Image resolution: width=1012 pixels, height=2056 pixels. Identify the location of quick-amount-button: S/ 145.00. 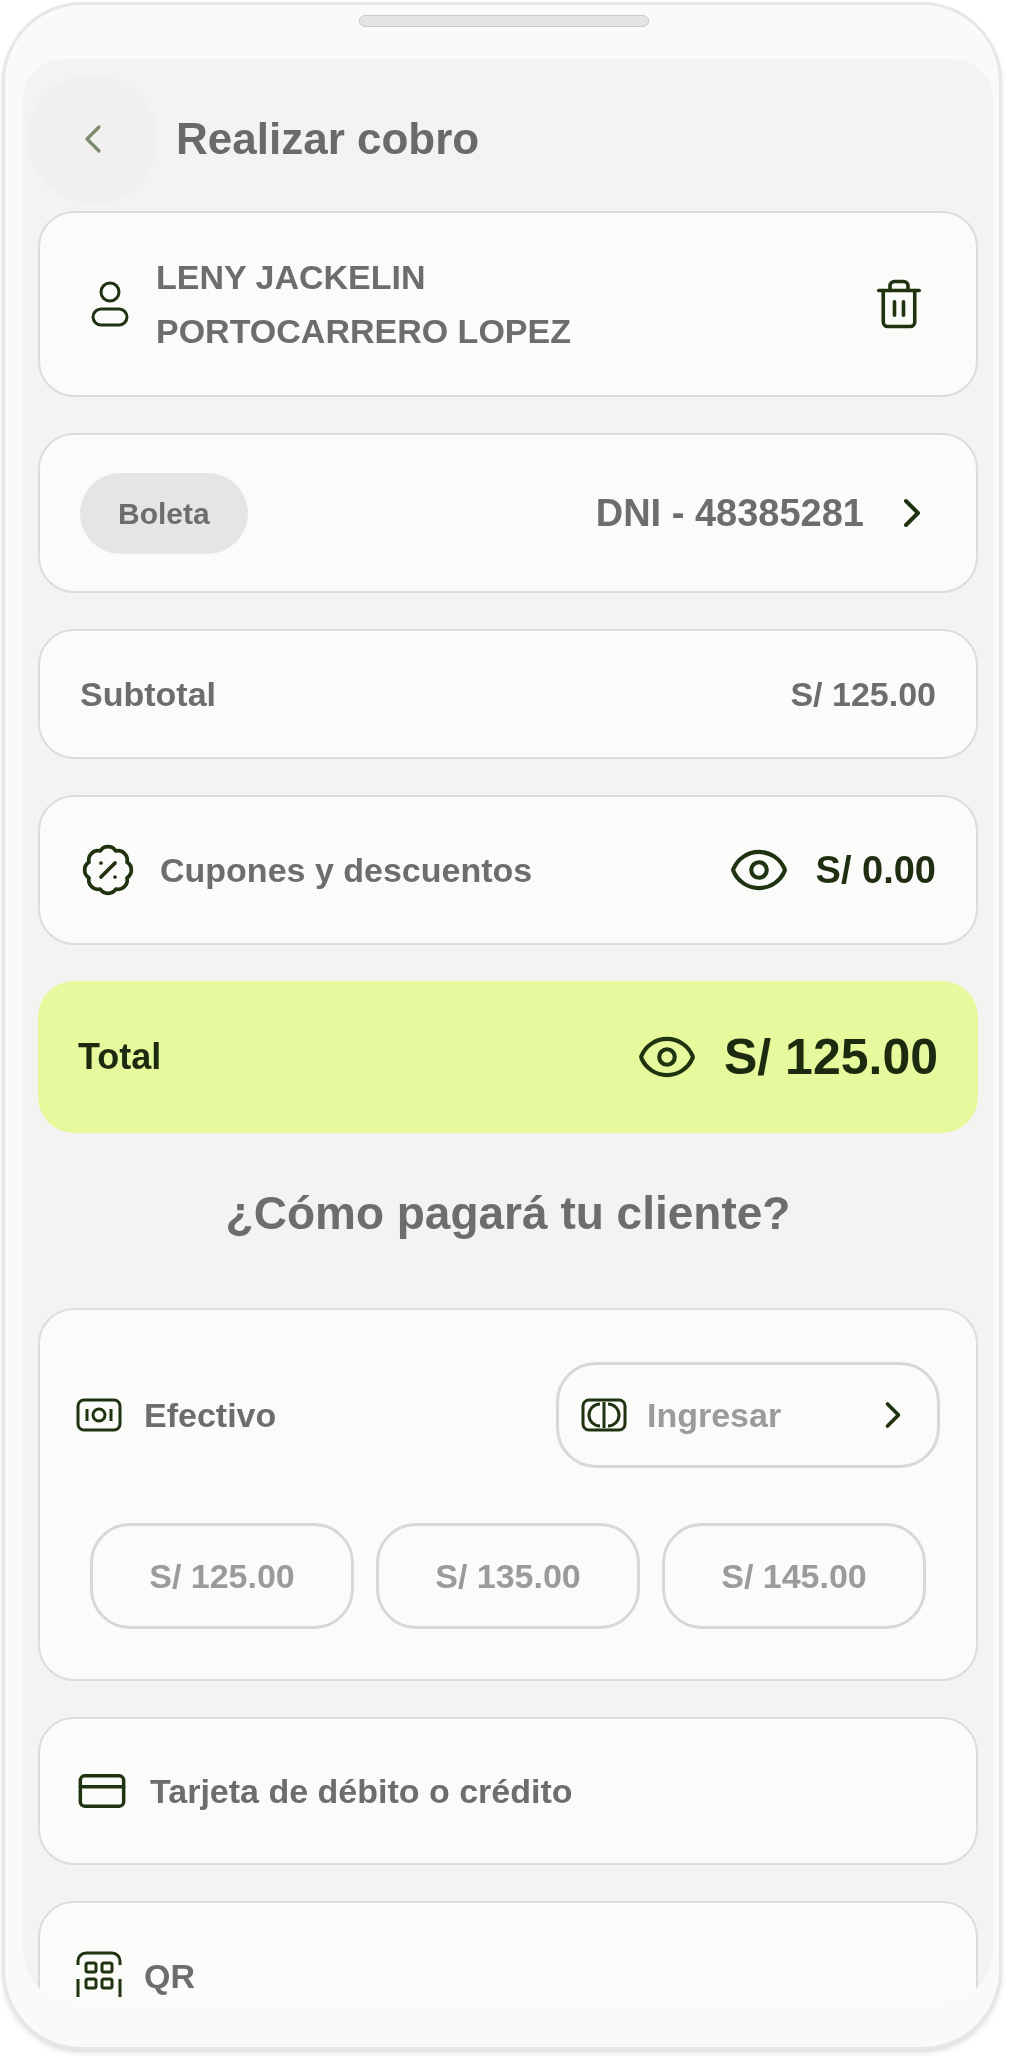
(794, 1576).